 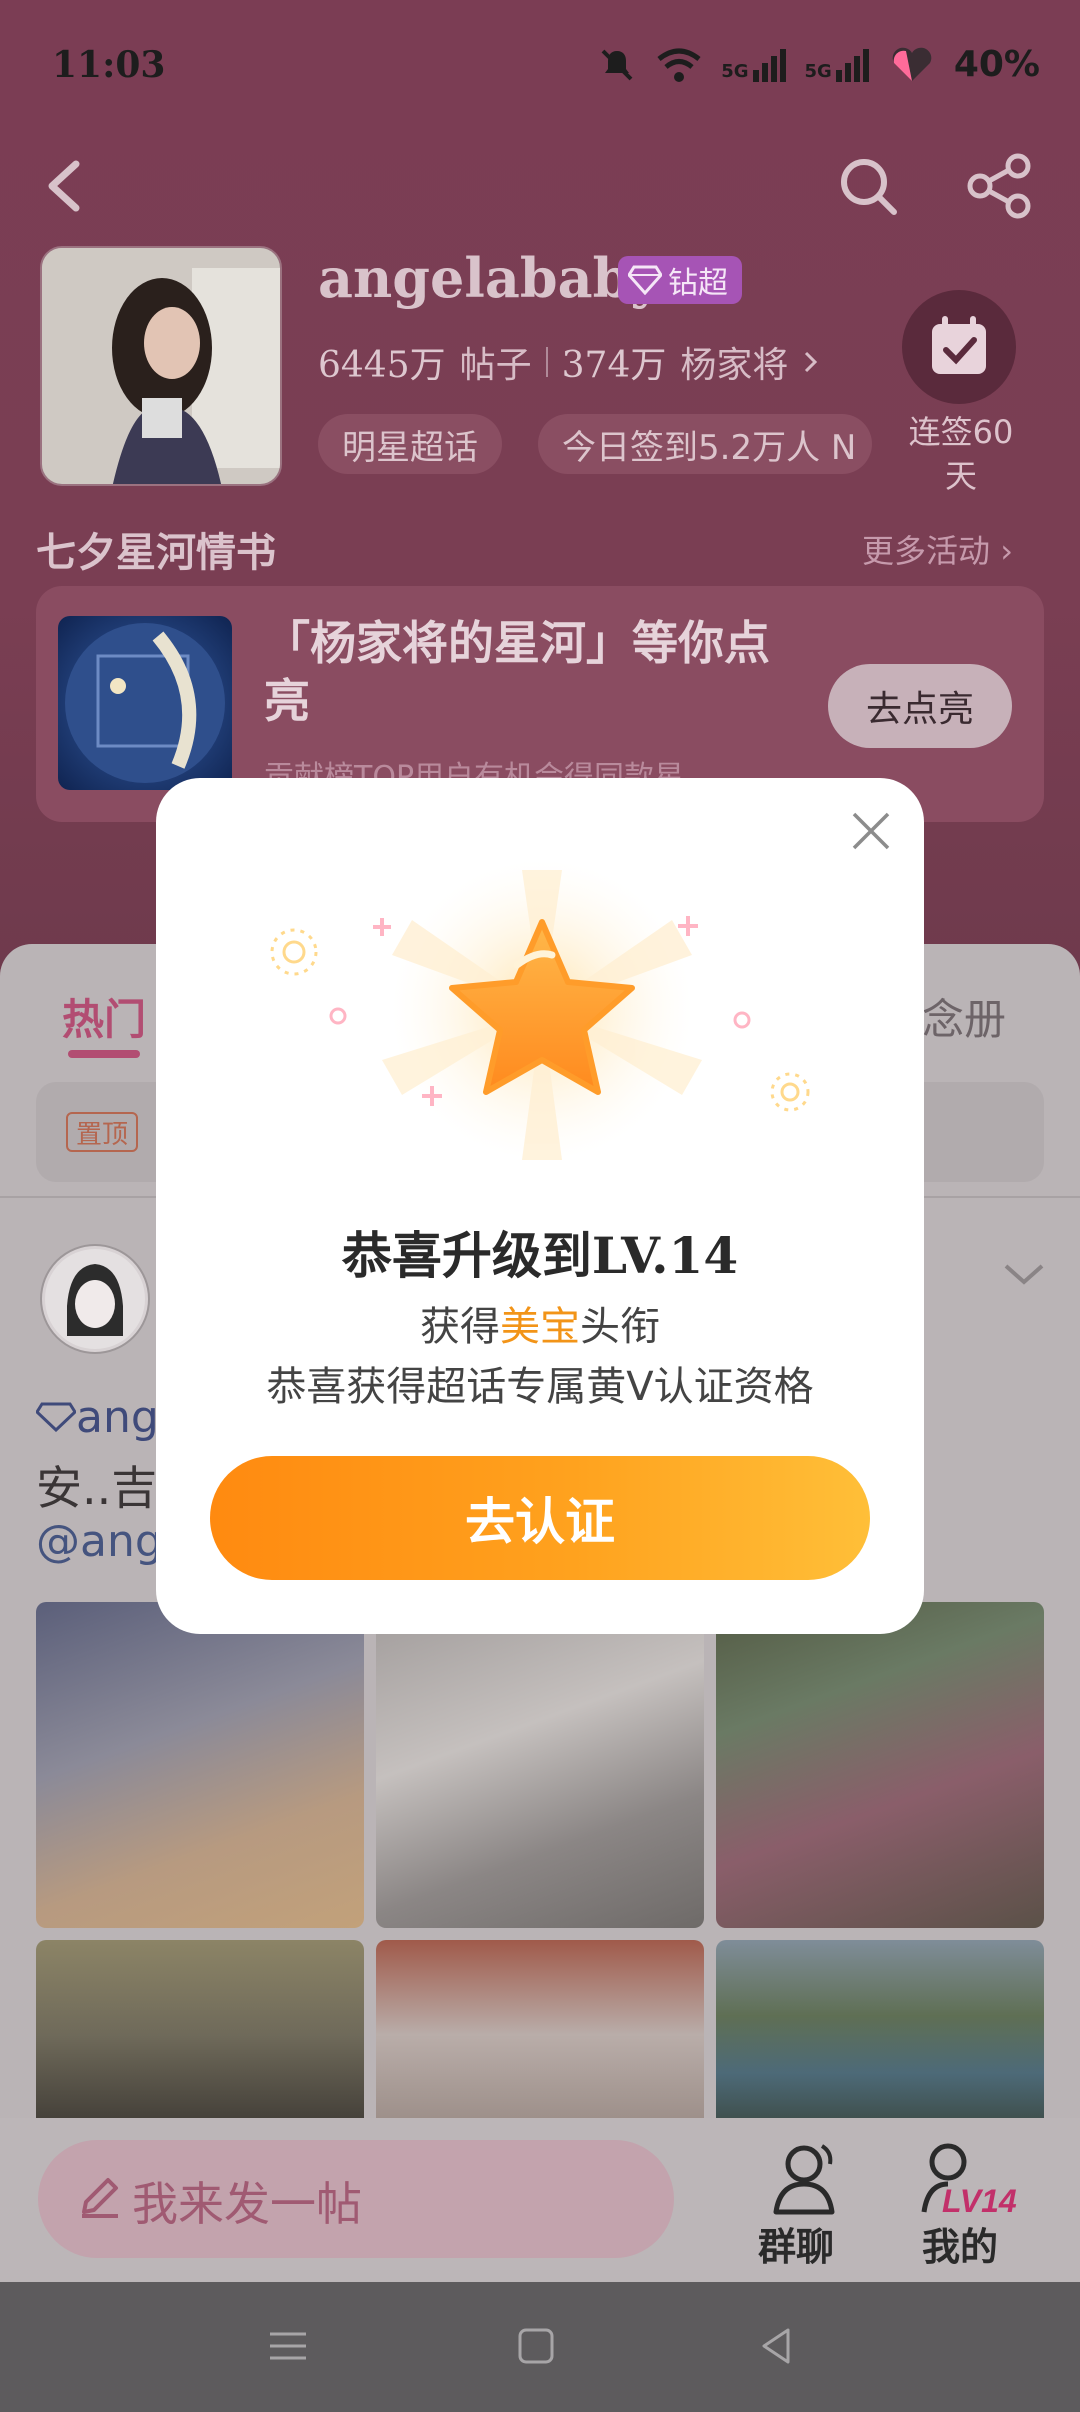 I want to click on status-bar: 11:03 5G 5G 40%, so click(x=540, y=70).